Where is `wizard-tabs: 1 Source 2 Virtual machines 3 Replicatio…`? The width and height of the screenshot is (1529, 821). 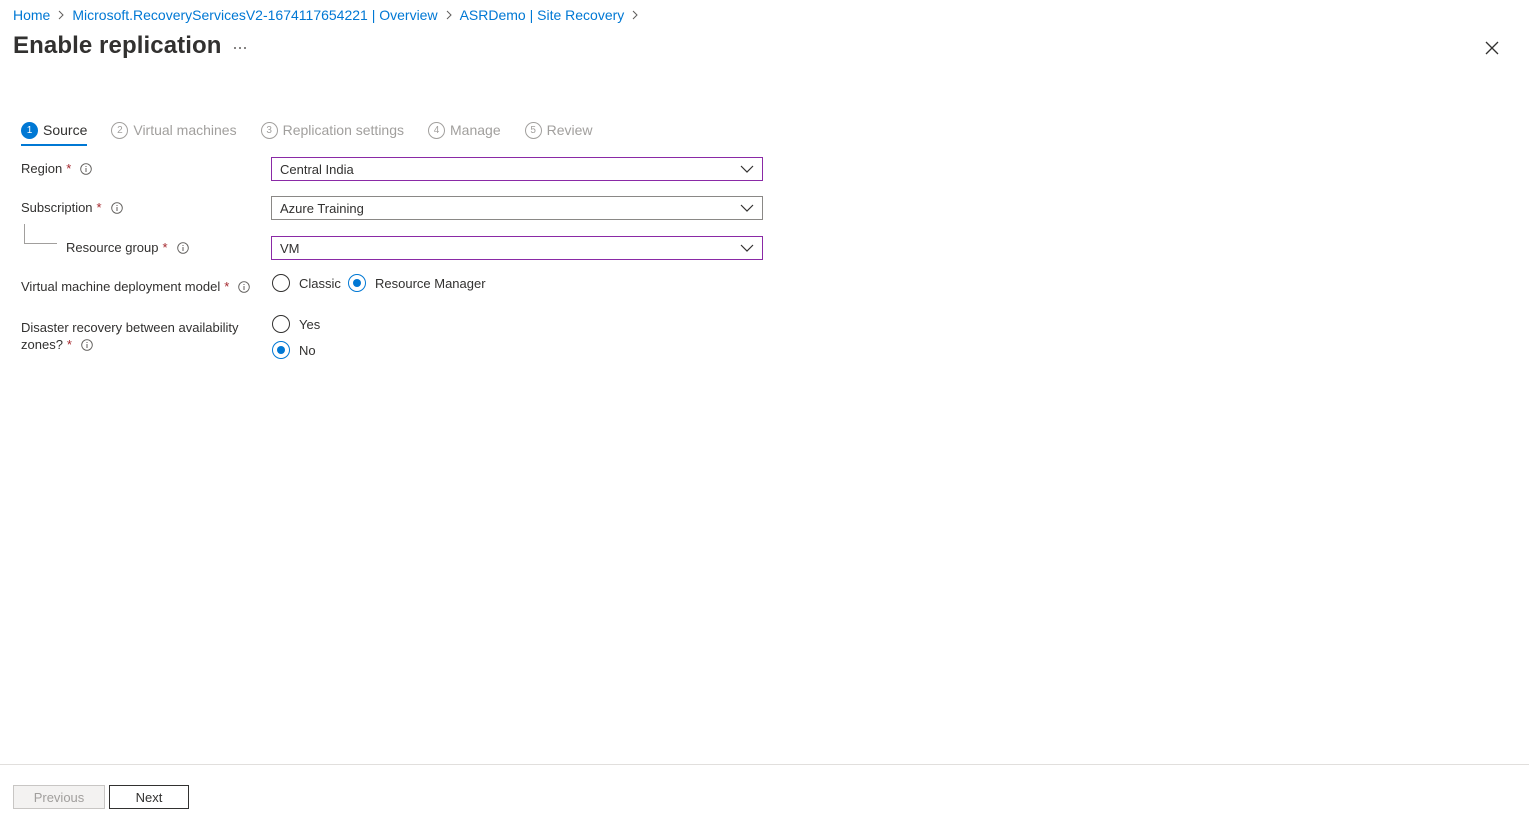
wizard-tabs: 1 Source 2 Virtual machines 3 Replicatio… is located at coordinates (319, 131).